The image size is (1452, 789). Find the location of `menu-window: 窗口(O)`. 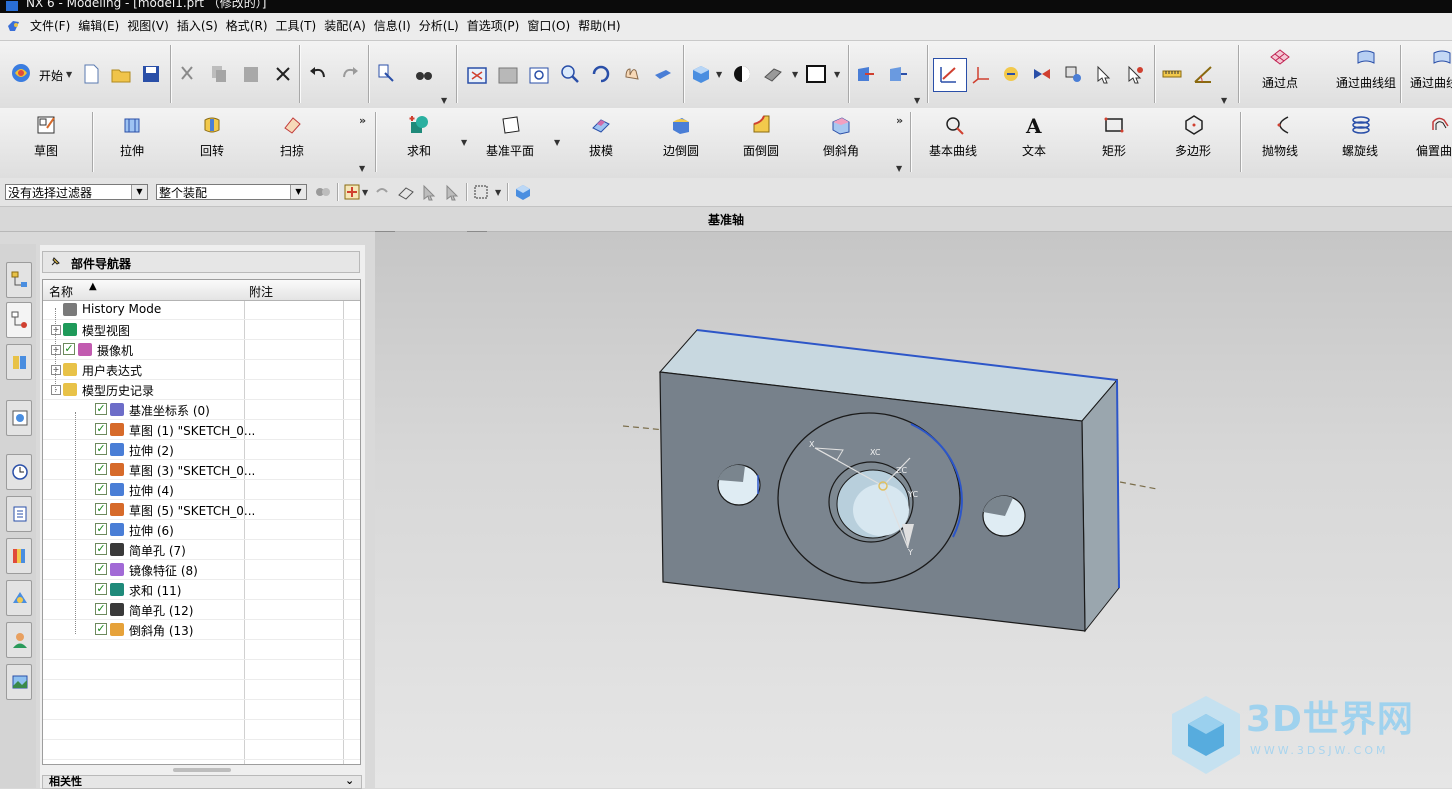

menu-window: 窗口(O) is located at coordinates (550, 26).